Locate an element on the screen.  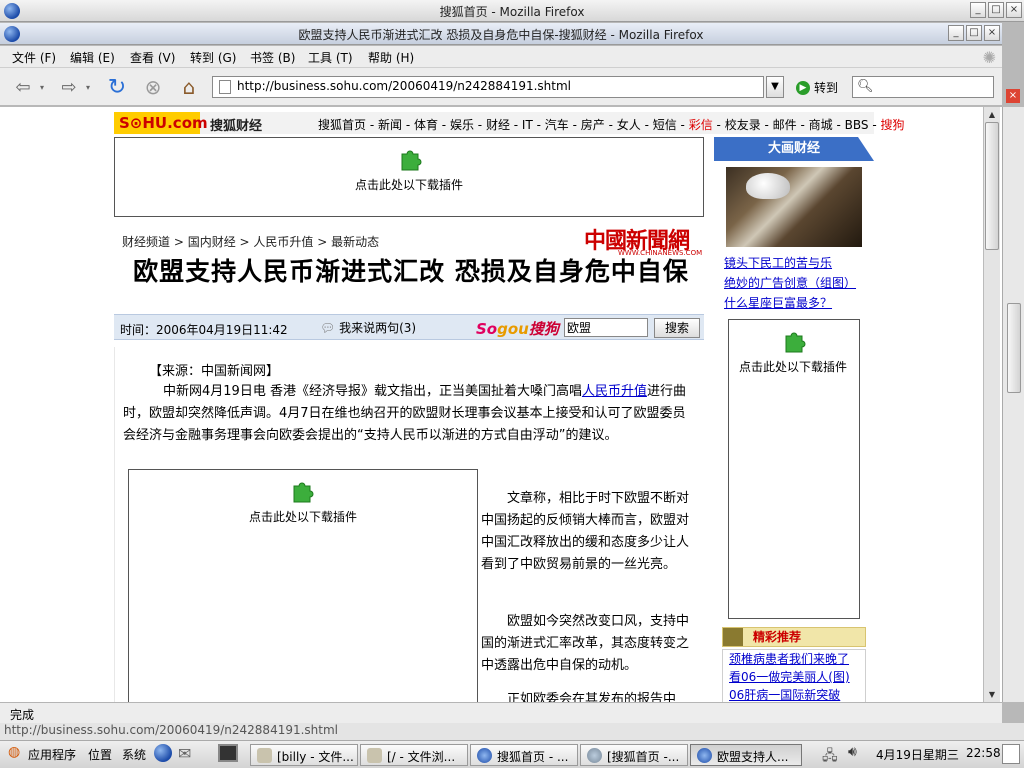
url-history-dropdown-icon: ▼ is located at coordinates (775, 87).